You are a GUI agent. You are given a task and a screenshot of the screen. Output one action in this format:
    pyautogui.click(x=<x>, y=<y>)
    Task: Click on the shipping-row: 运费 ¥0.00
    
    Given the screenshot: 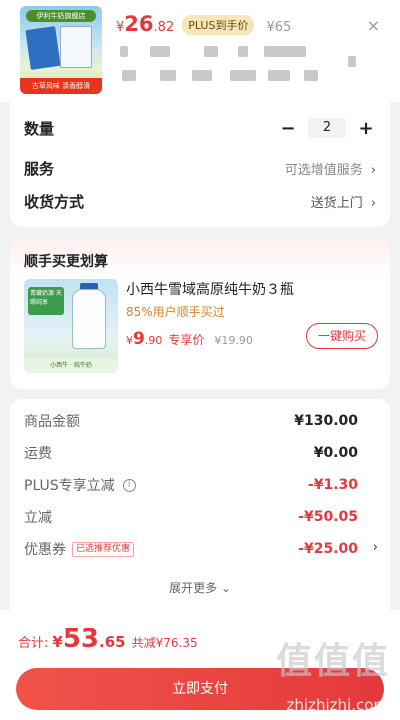 What is the action you would take?
    pyautogui.click(x=191, y=453)
    